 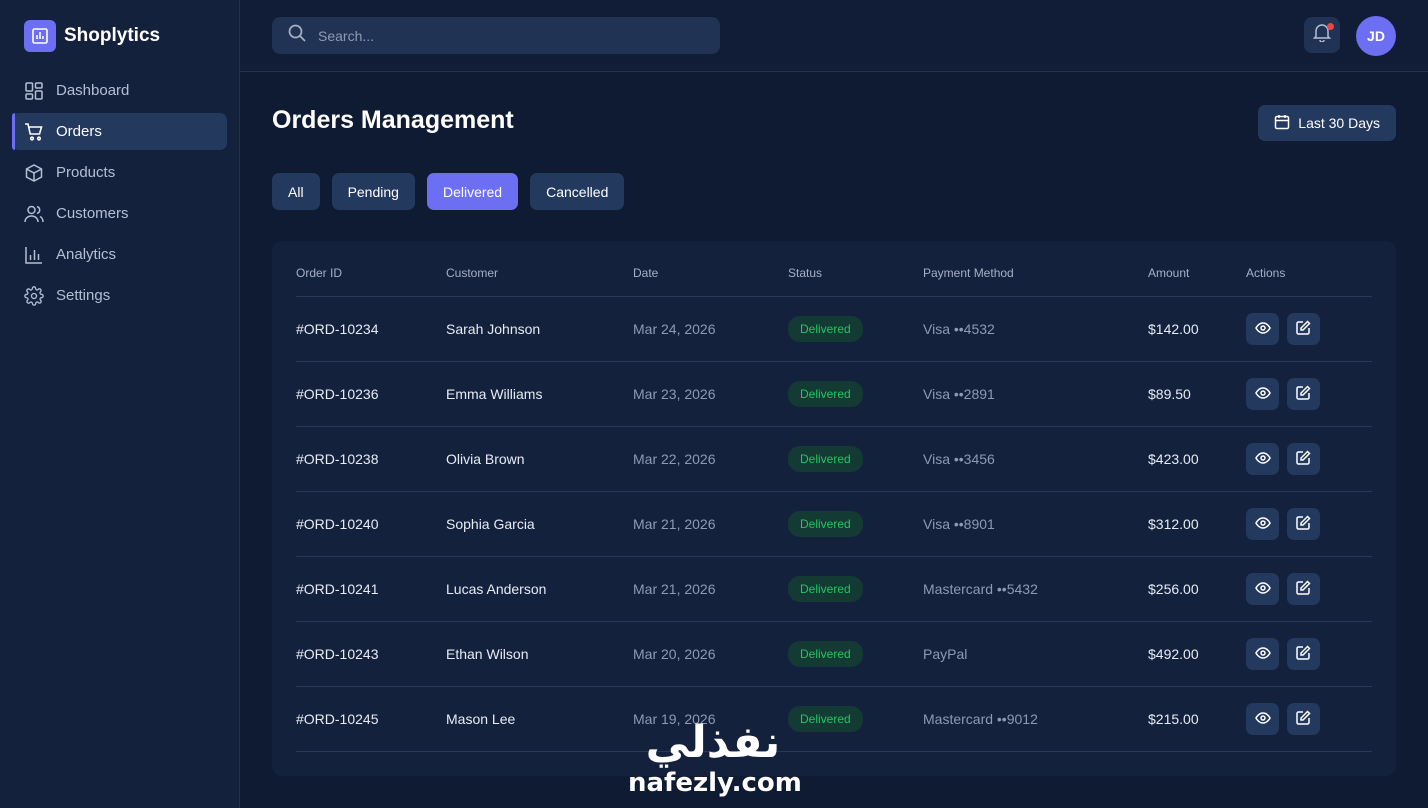 I want to click on payment-method: Mastercard ••9012, so click(x=1035, y=719).